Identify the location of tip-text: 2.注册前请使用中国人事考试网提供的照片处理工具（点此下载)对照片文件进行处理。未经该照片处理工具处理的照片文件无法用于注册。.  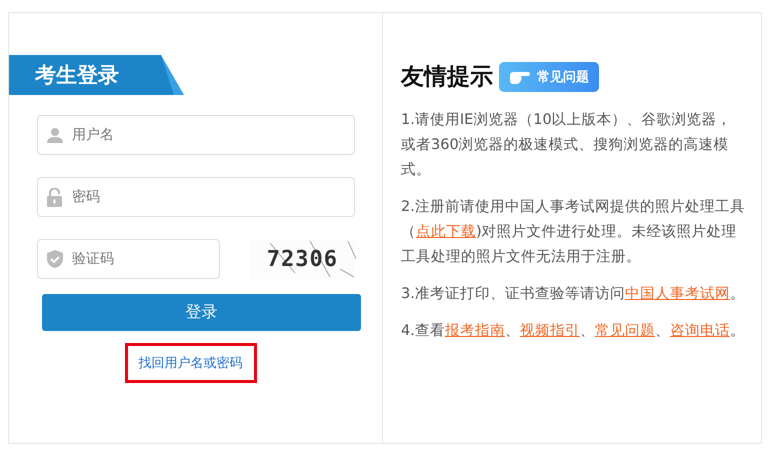
(573, 232).